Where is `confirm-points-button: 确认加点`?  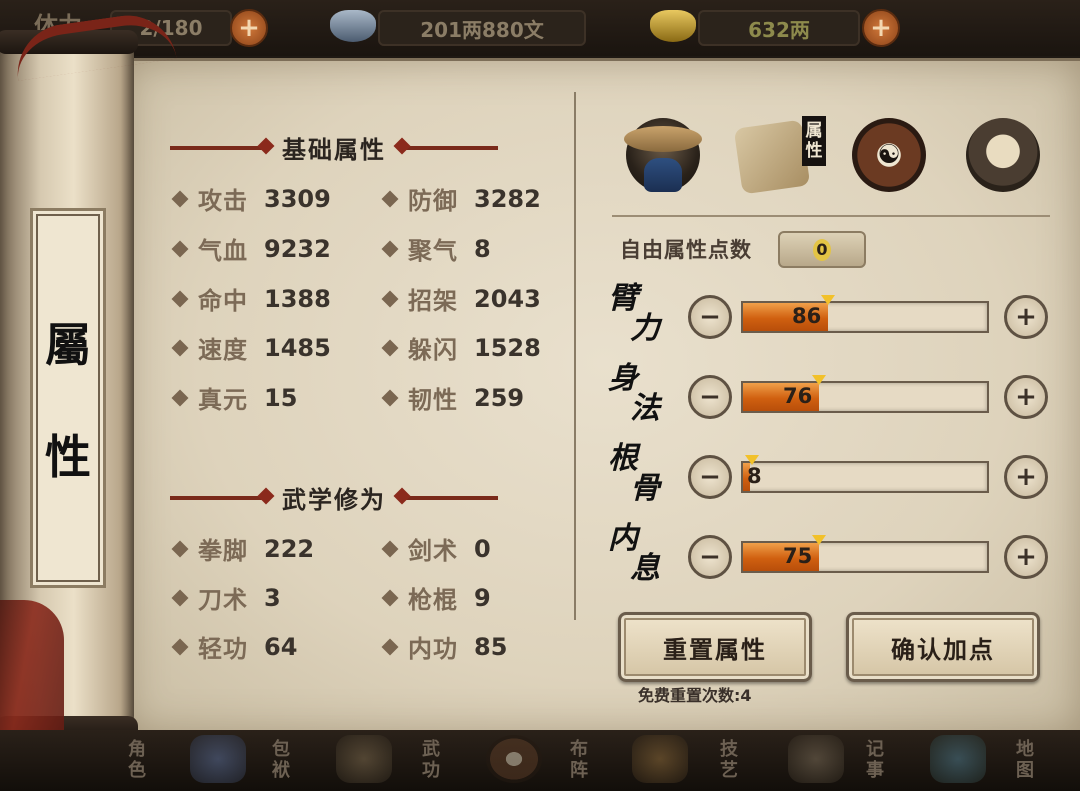 confirm-points-button: 确认加点 is located at coordinates (943, 647).